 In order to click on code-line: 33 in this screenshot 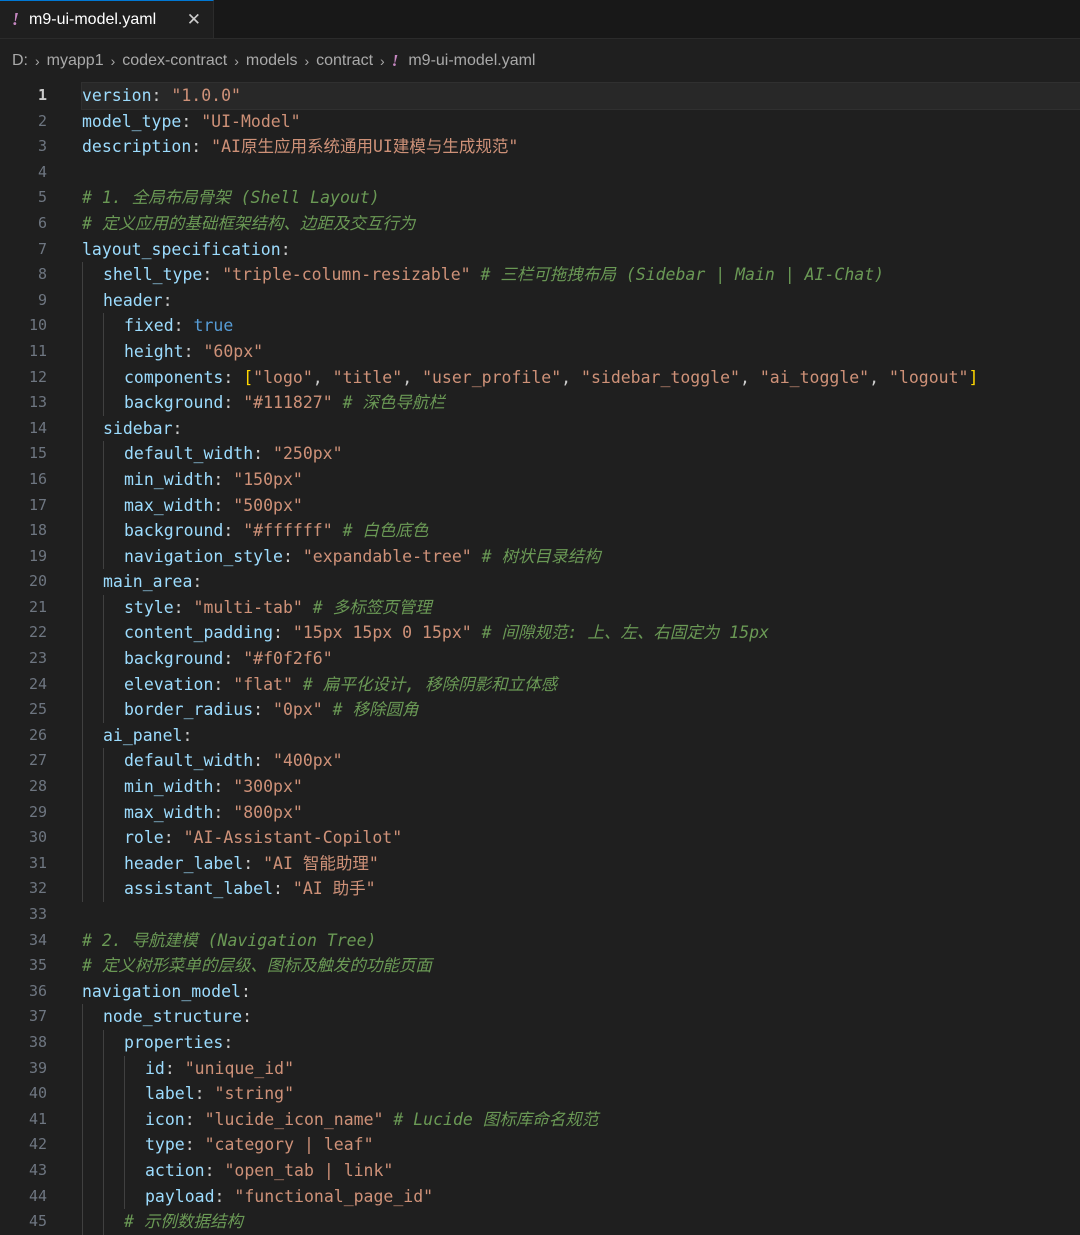, I will do `click(540, 915)`.